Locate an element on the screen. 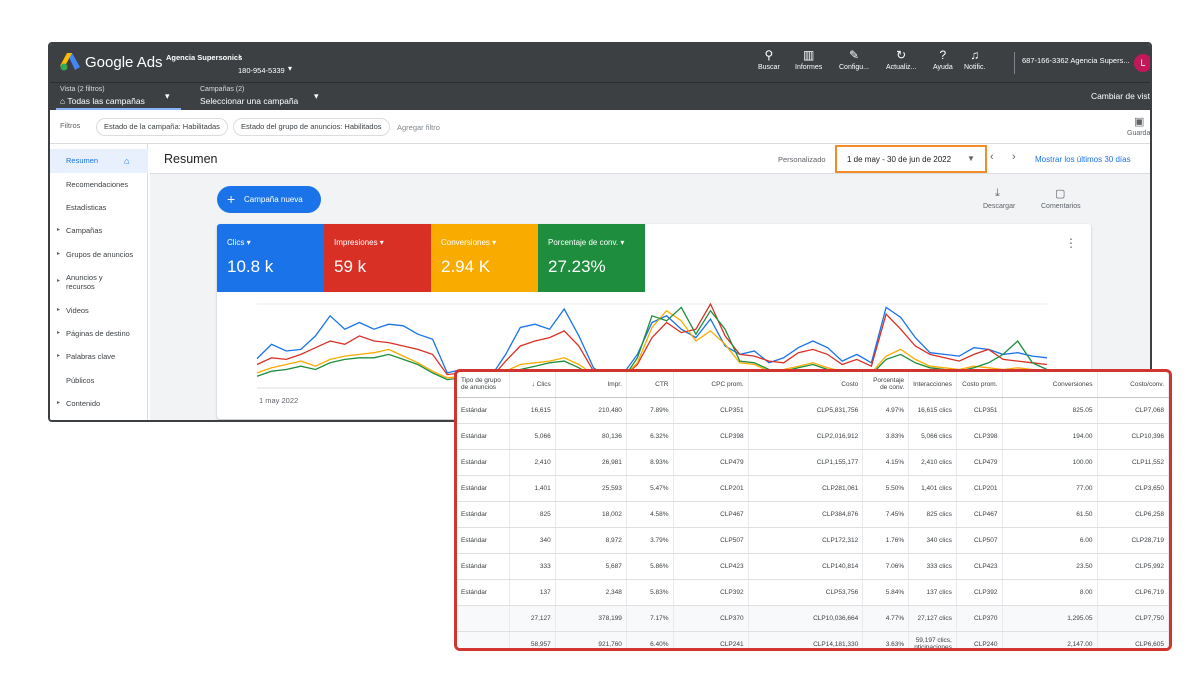 Image resolution: width=1200 pixels, height=675 pixels. save-icon: ▣ is located at coordinates (1139, 121).